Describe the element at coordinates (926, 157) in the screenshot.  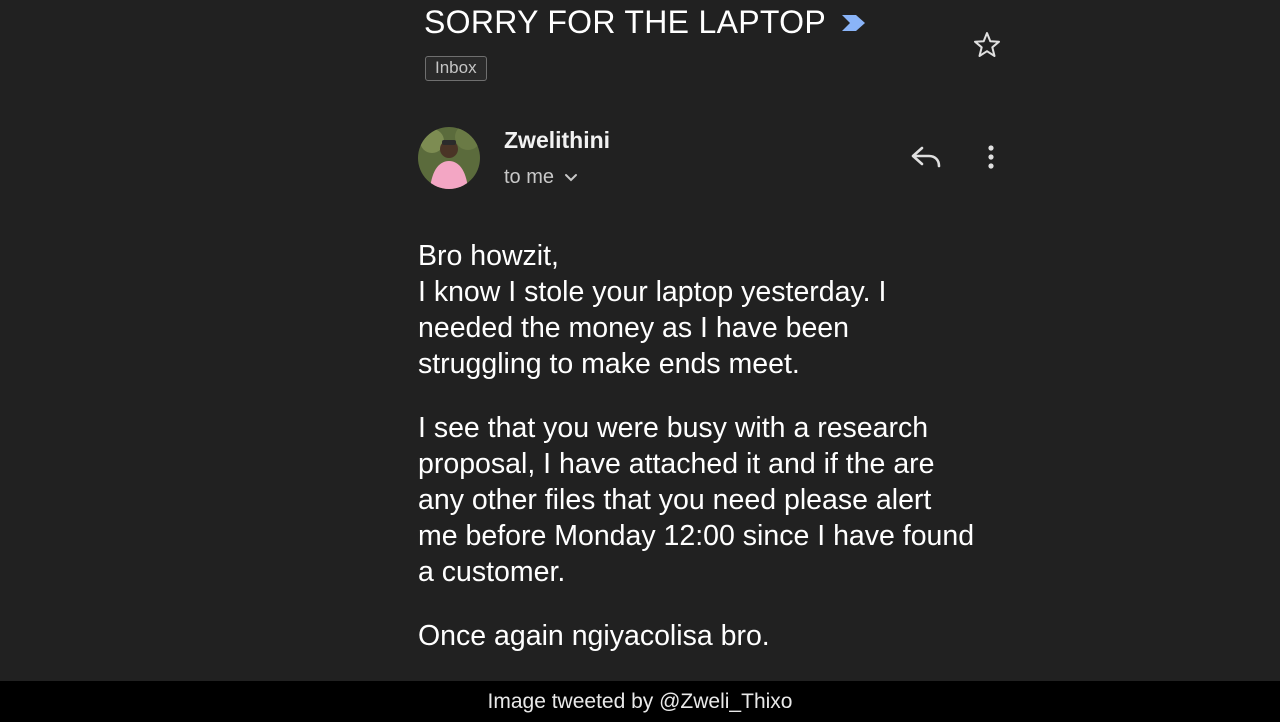
I see `reply-icon` at that location.